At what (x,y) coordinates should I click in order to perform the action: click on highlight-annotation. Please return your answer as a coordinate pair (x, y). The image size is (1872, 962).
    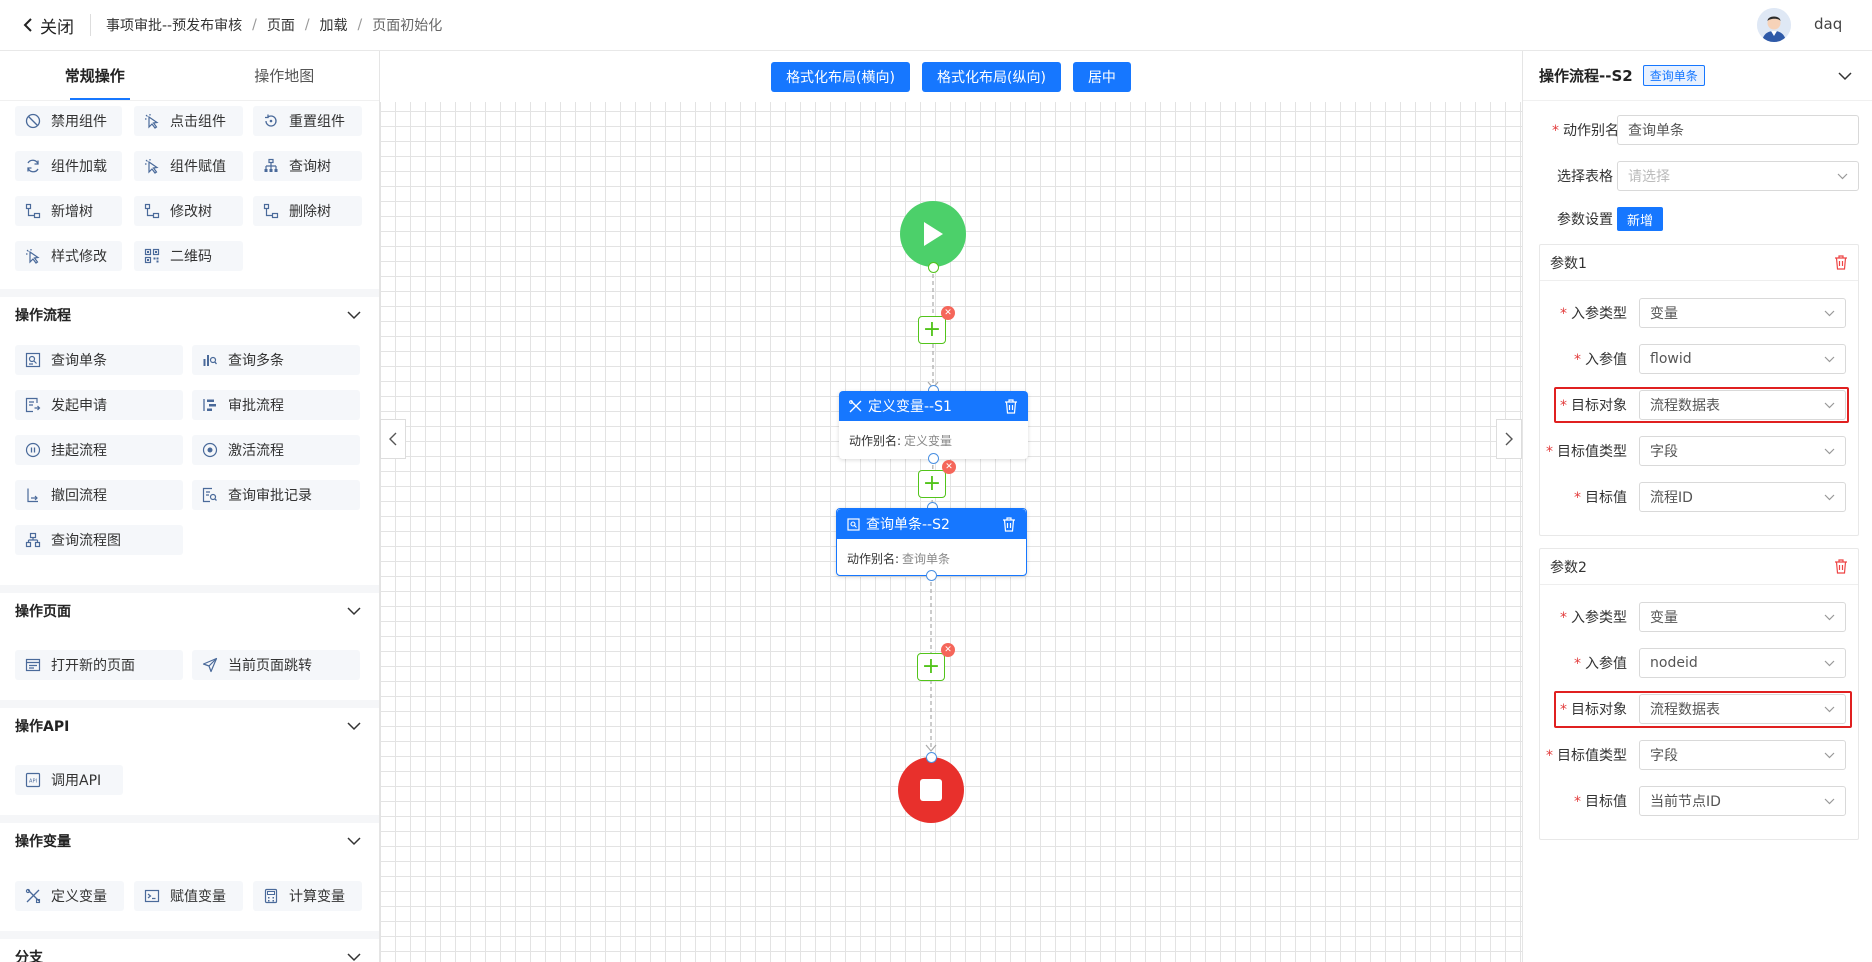
    Looking at the image, I should click on (1703, 709).